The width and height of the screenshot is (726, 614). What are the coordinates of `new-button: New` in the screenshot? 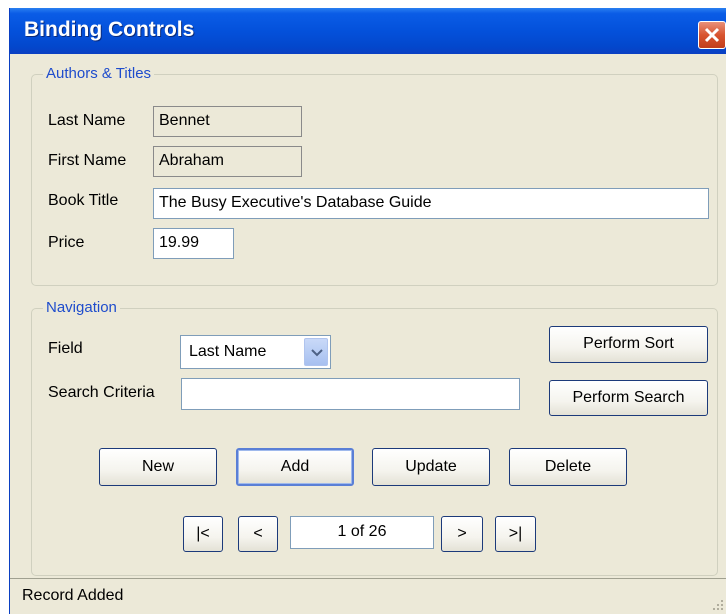 It's located at (158, 467).